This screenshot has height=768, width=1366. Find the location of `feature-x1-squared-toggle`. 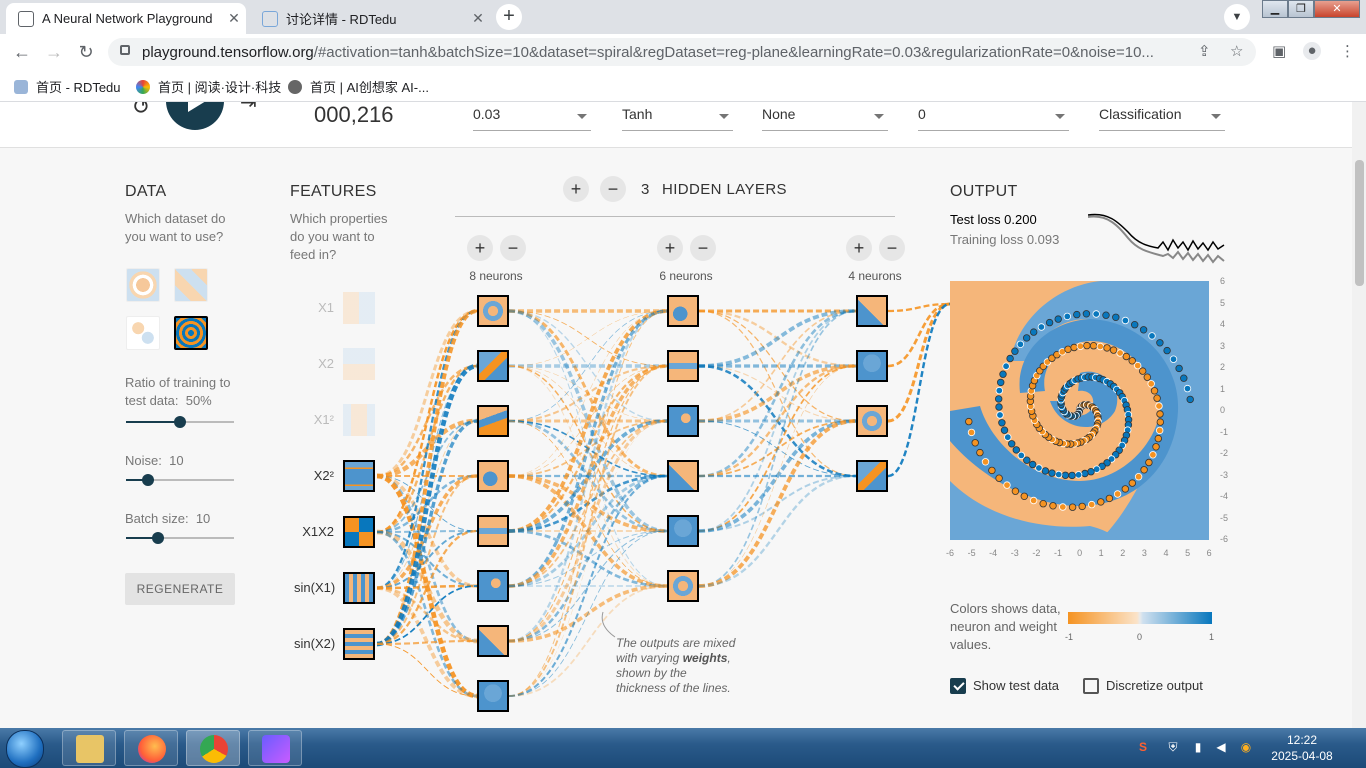

feature-x1-squared-toggle is located at coordinates (359, 420).